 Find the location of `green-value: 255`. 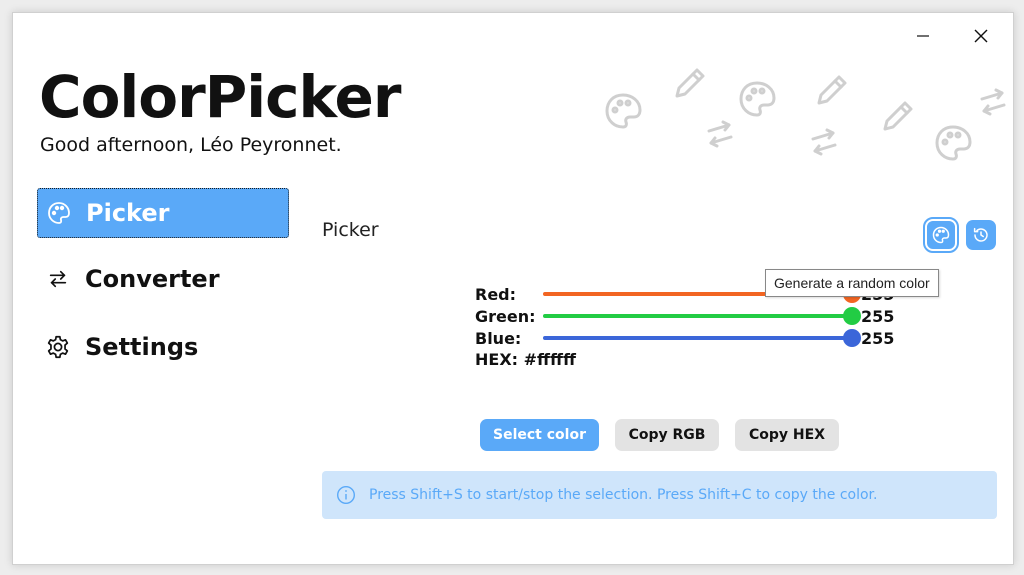

green-value: 255 is located at coordinates (878, 316).